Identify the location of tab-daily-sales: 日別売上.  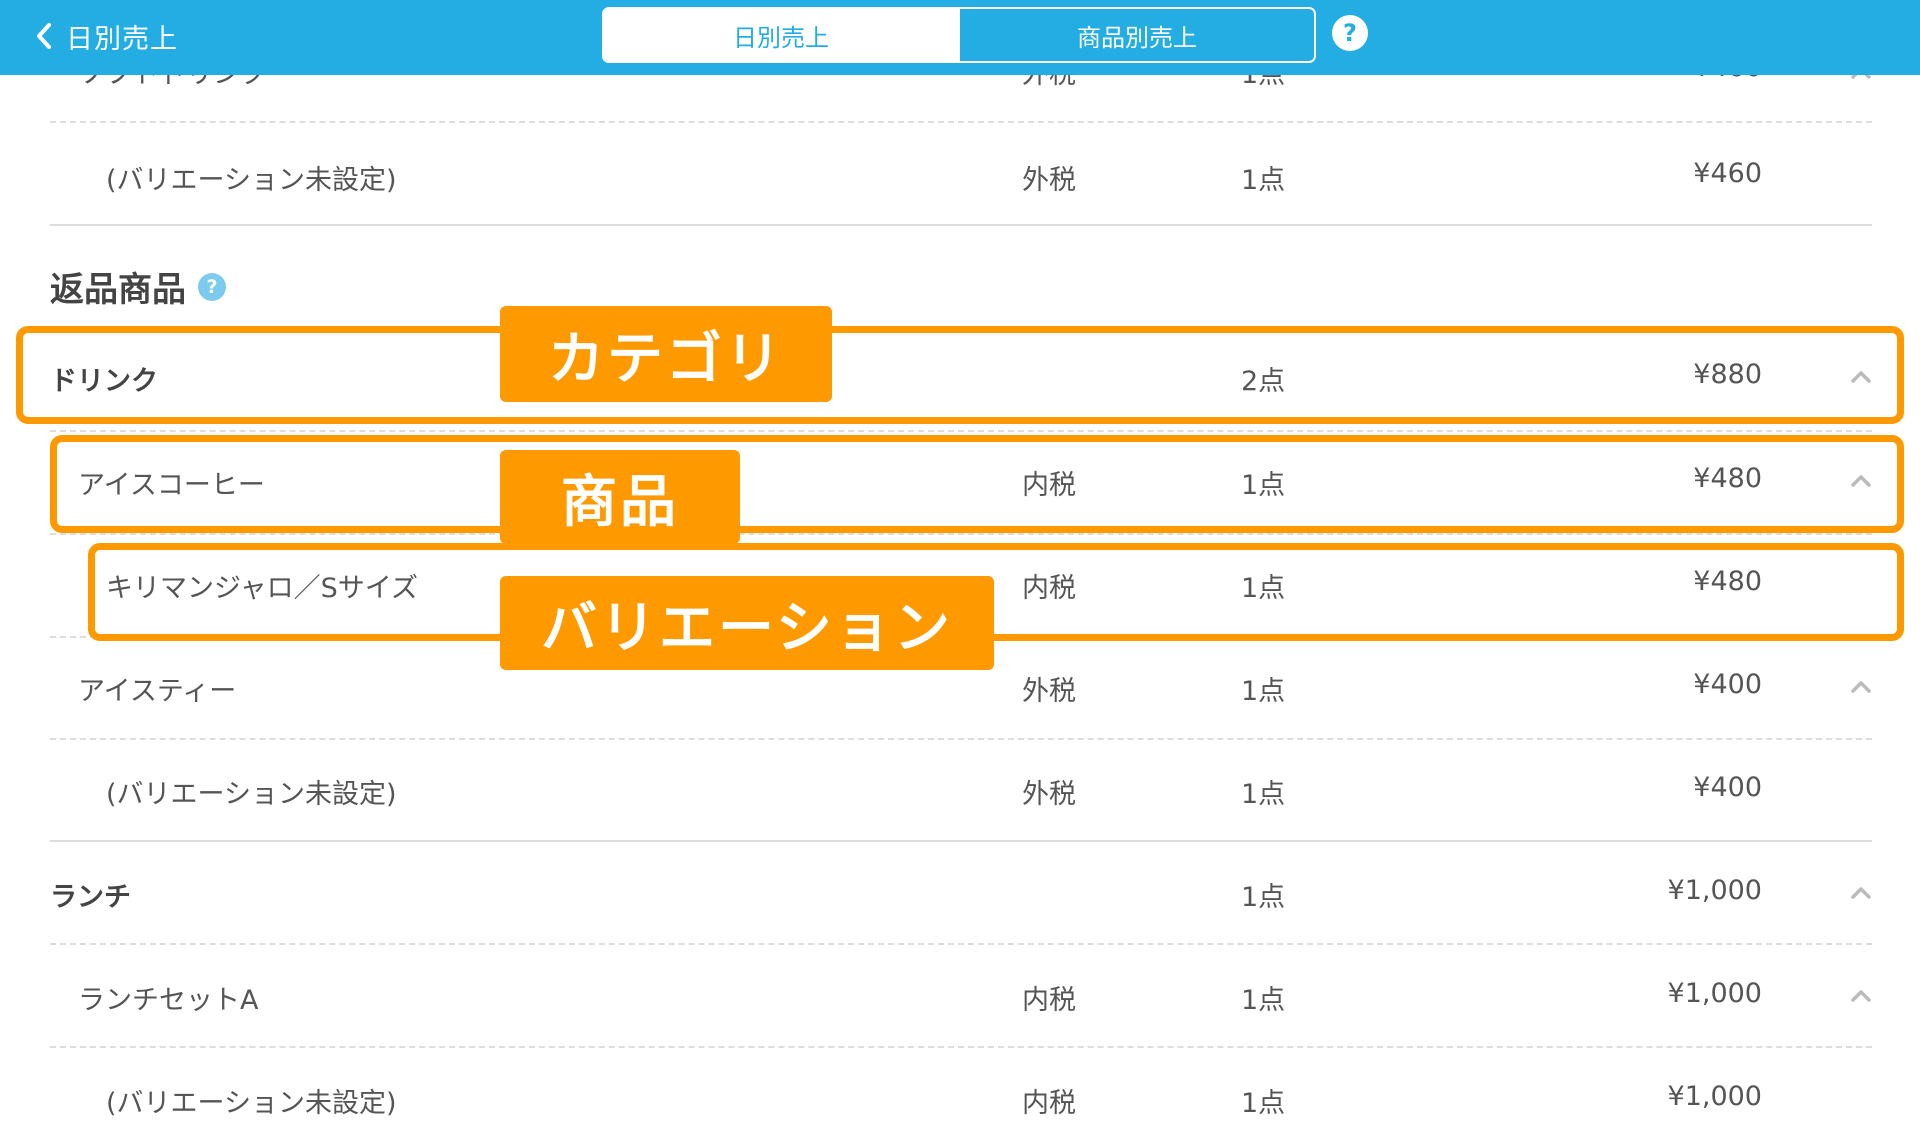
(781, 35).